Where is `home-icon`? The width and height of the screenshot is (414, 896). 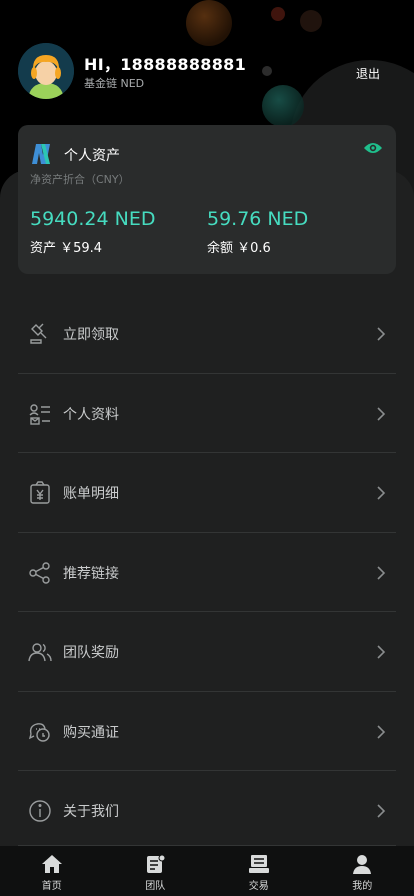 home-icon is located at coordinates (51, 864).